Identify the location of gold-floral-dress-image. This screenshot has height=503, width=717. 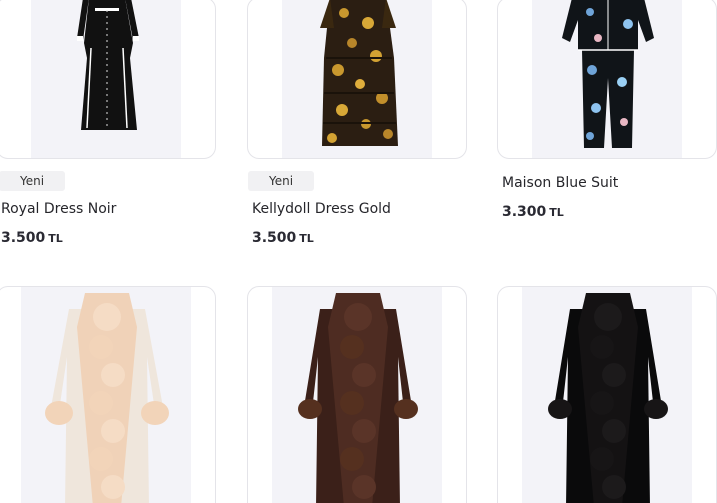
(359, 73).